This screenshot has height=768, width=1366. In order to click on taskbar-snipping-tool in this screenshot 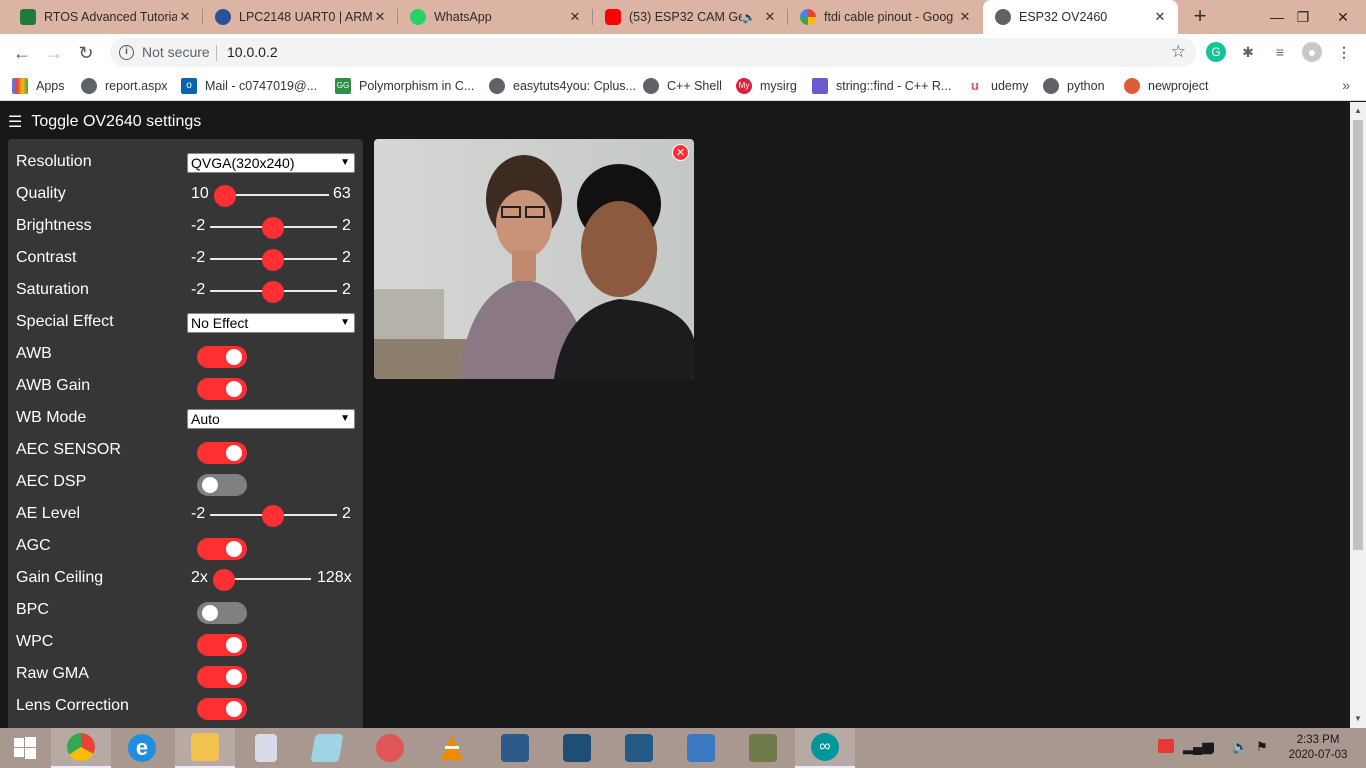, I will do `click(390, 748)`.